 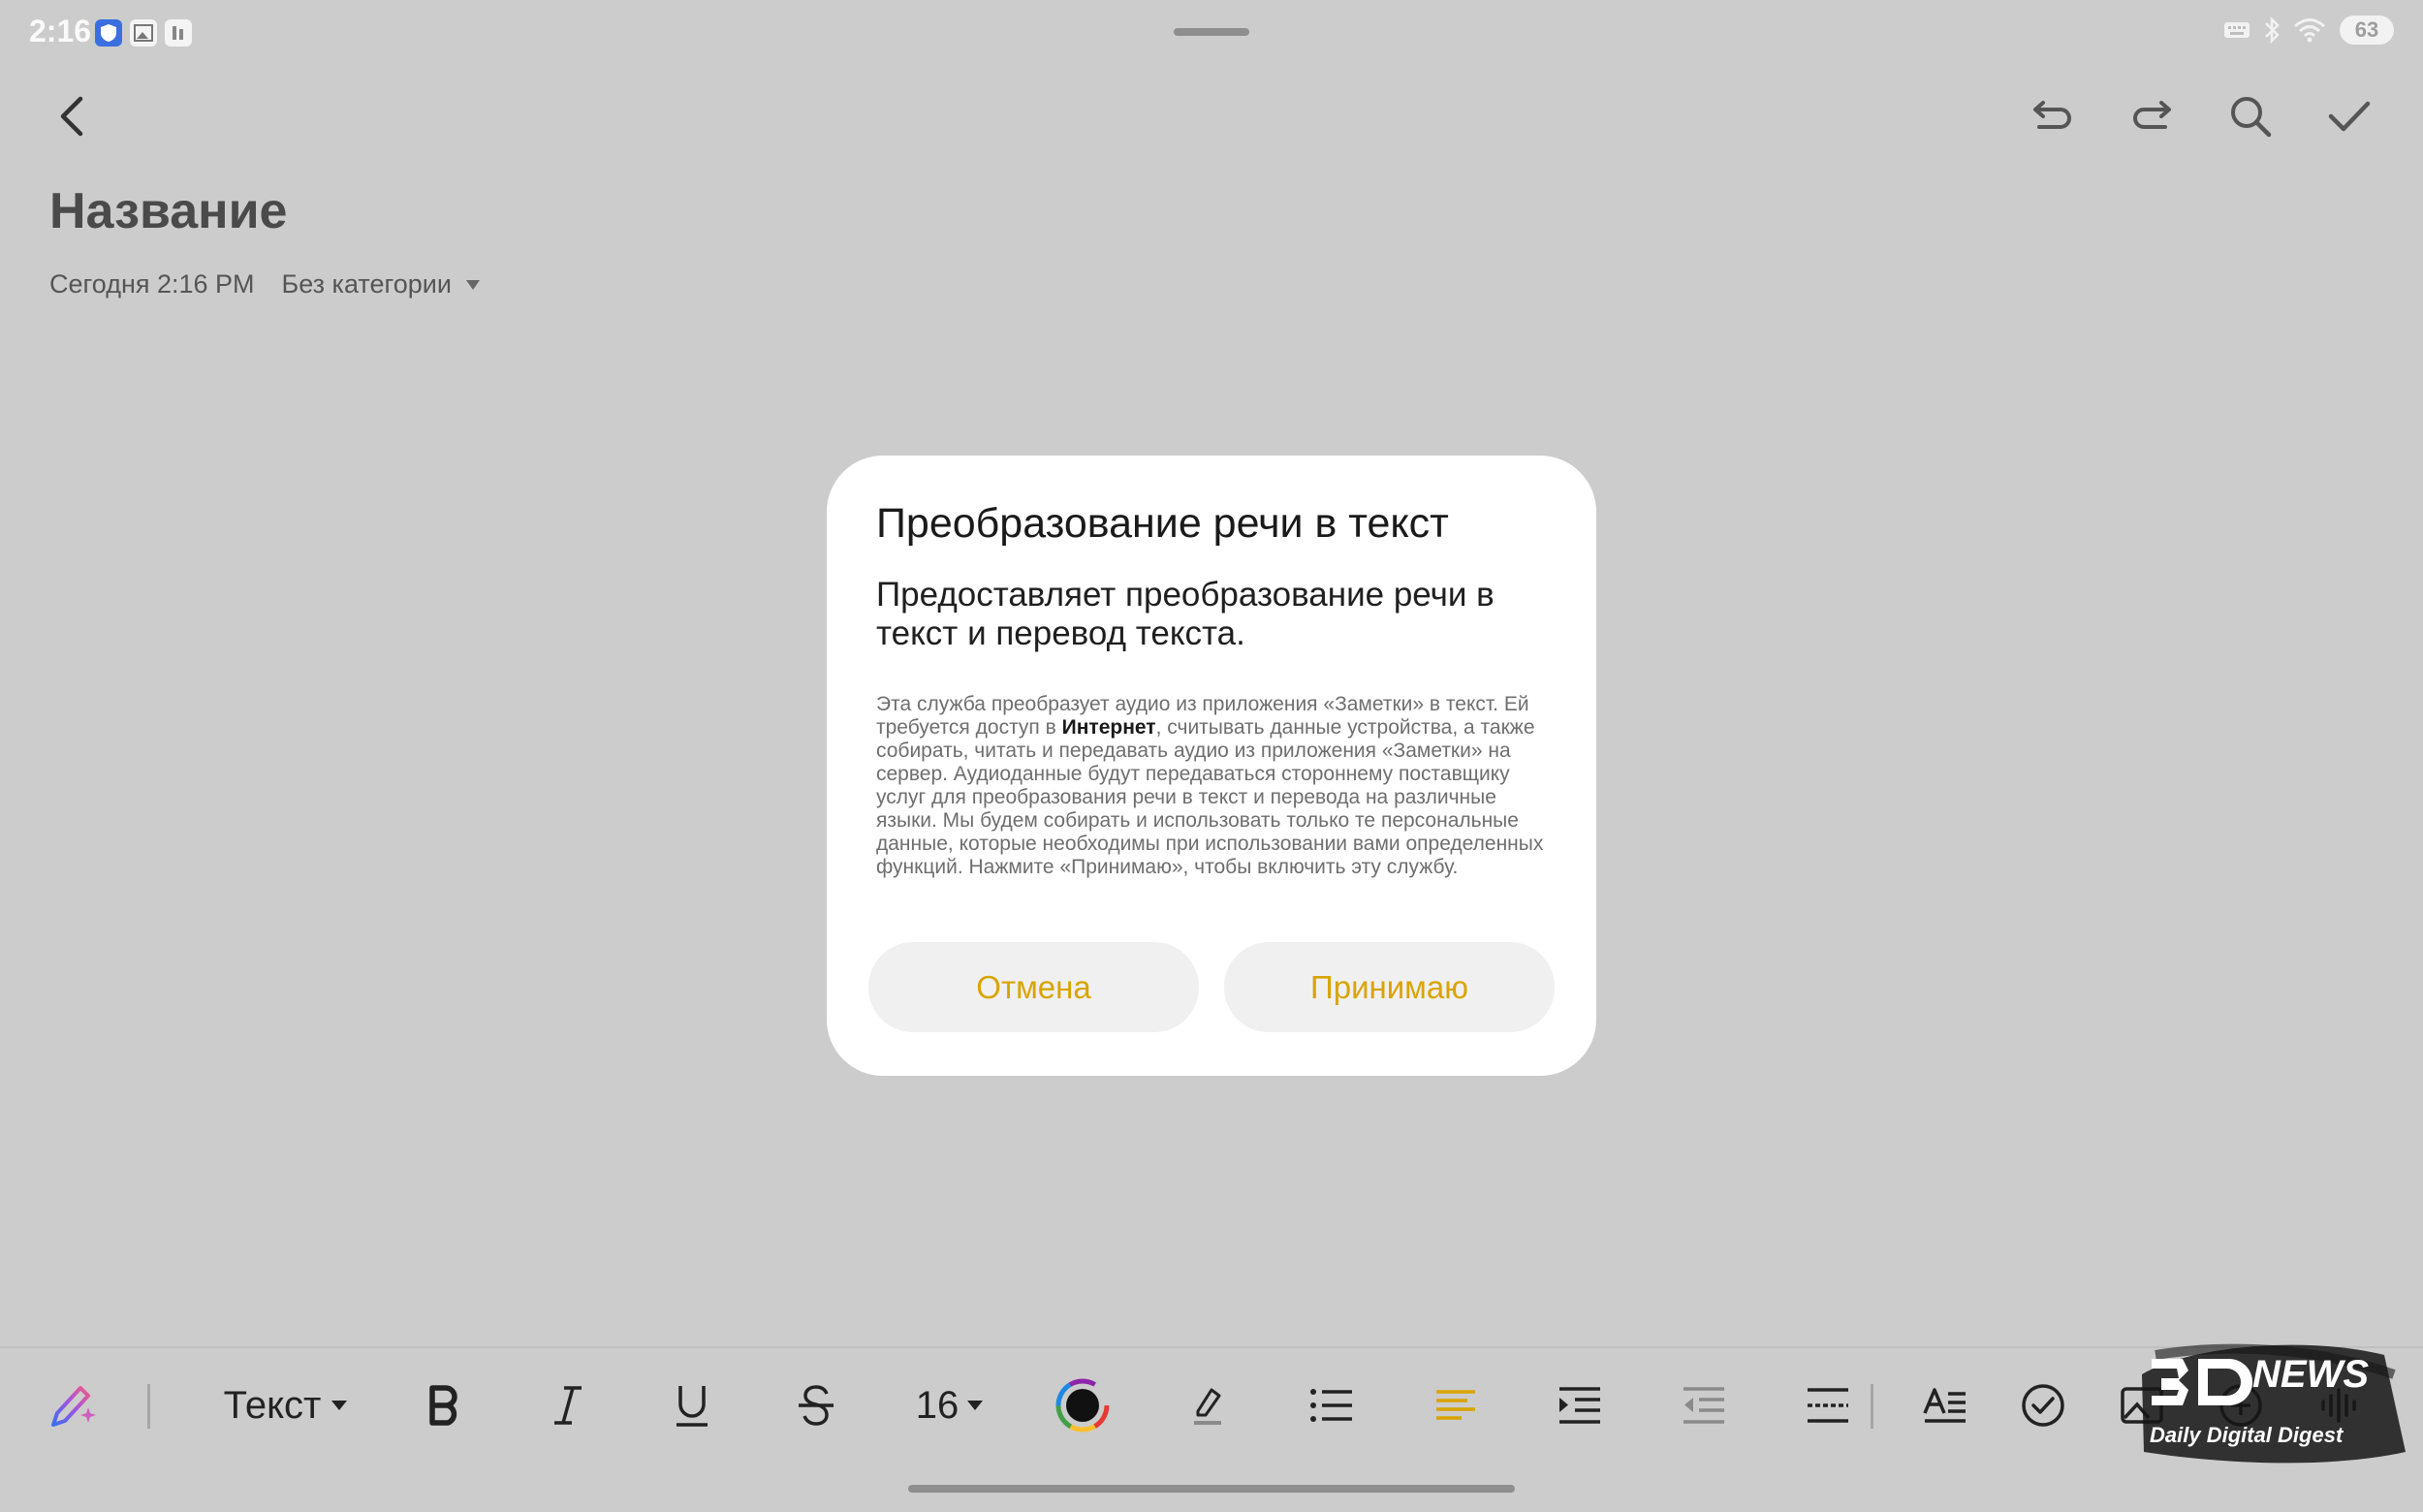 I want to click on category-selector: Без категории, so click(x=381, y=284).